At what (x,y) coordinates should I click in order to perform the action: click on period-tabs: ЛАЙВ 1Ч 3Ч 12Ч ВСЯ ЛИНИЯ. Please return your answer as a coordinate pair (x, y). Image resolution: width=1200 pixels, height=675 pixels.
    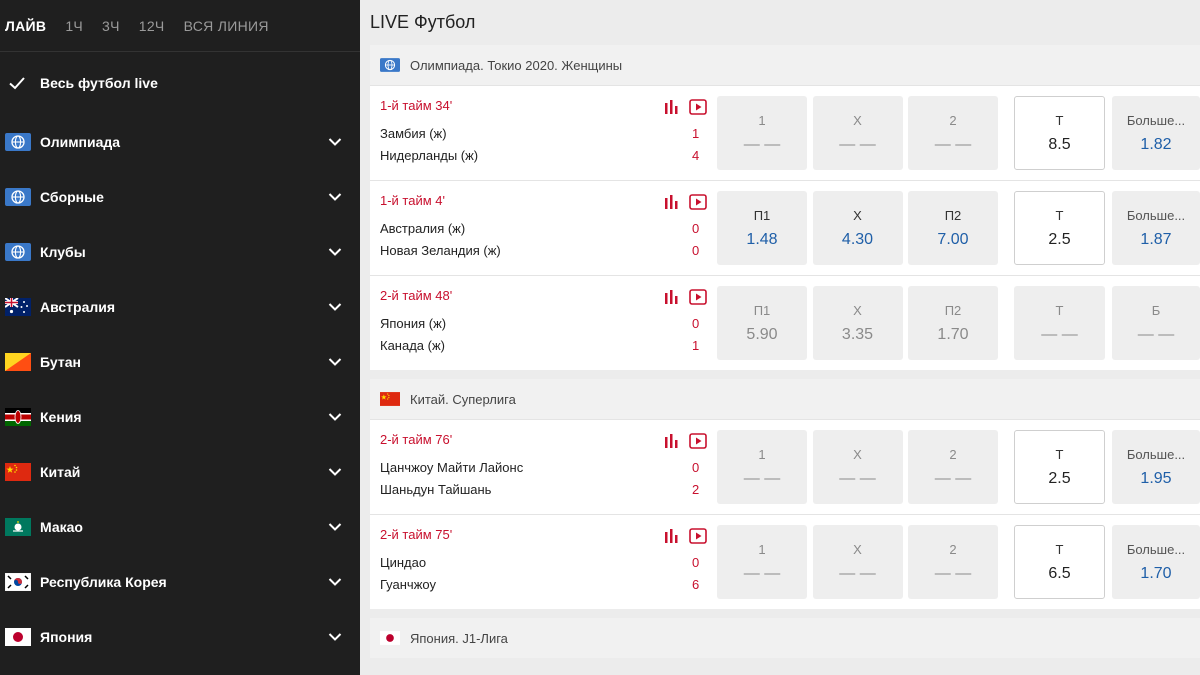
    Looking at the image, I should click on (180, 26).